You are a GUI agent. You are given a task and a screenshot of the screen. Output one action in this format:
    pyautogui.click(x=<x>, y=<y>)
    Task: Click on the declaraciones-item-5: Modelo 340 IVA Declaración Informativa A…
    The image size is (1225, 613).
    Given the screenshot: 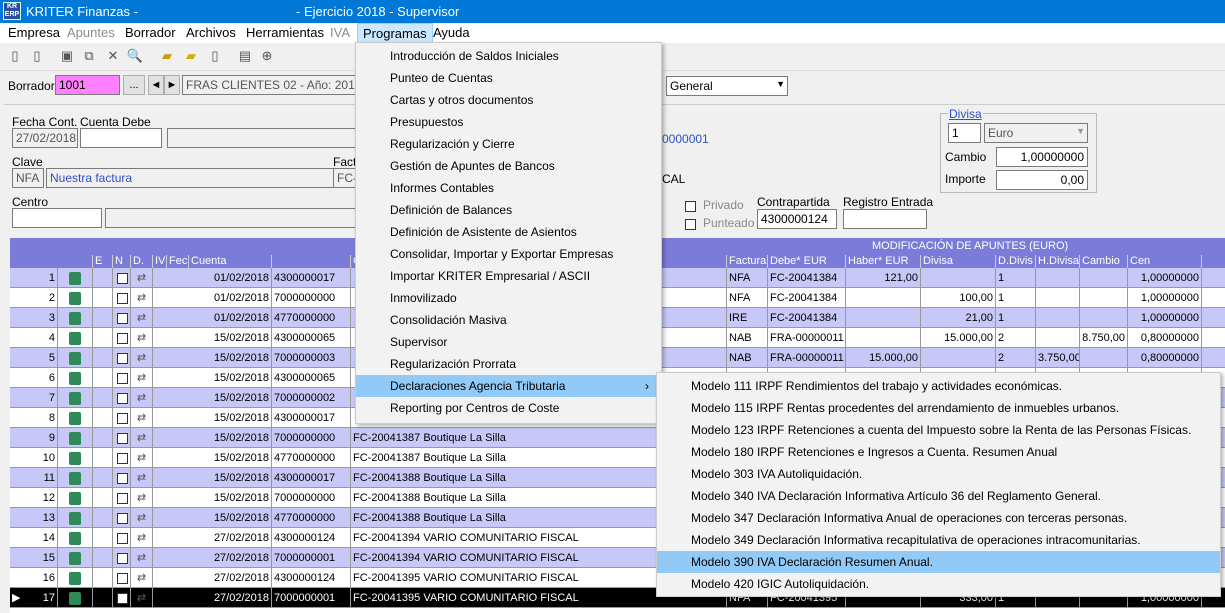 What is the action you would take?
    pyautogui.click(x=938, y=496)
    